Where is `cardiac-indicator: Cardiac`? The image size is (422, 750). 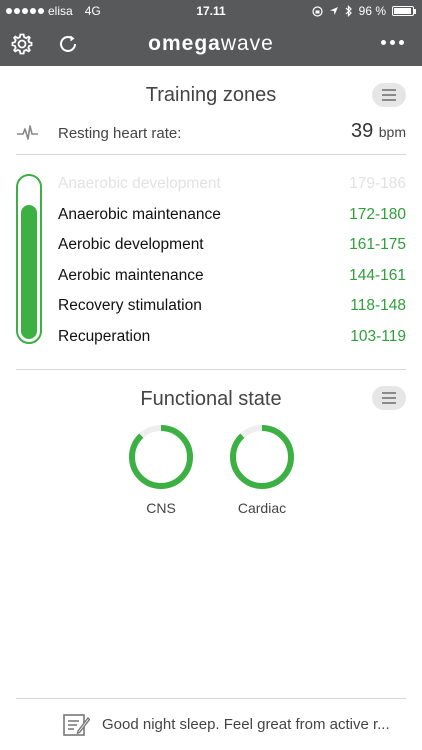
cardiac-indicator: Cardiac is located at coordinates (262, 470).